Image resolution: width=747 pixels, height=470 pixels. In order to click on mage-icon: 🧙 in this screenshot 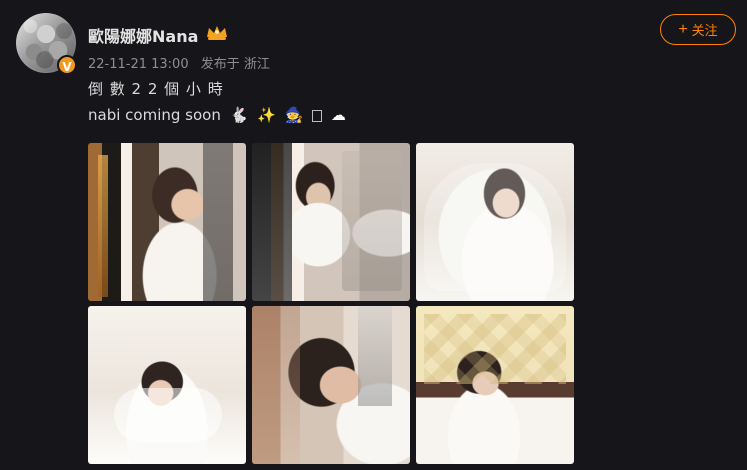, I will do `click(294, 115)`.